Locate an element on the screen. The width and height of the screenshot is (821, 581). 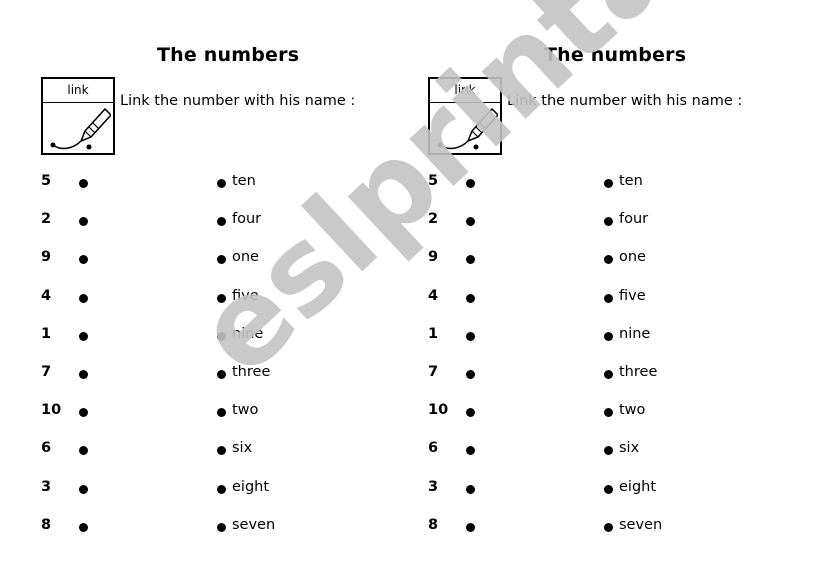
word-label: two is located at coordinates (632, 410).